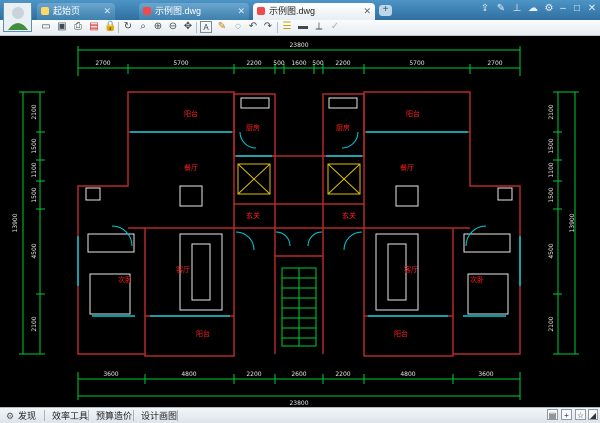 The height and width of the screenshot is (423, 600). What do you see at coordinates (62, 27) in the screenshot?
I see `save-icon: ▣` at bounding box center [62, 27].